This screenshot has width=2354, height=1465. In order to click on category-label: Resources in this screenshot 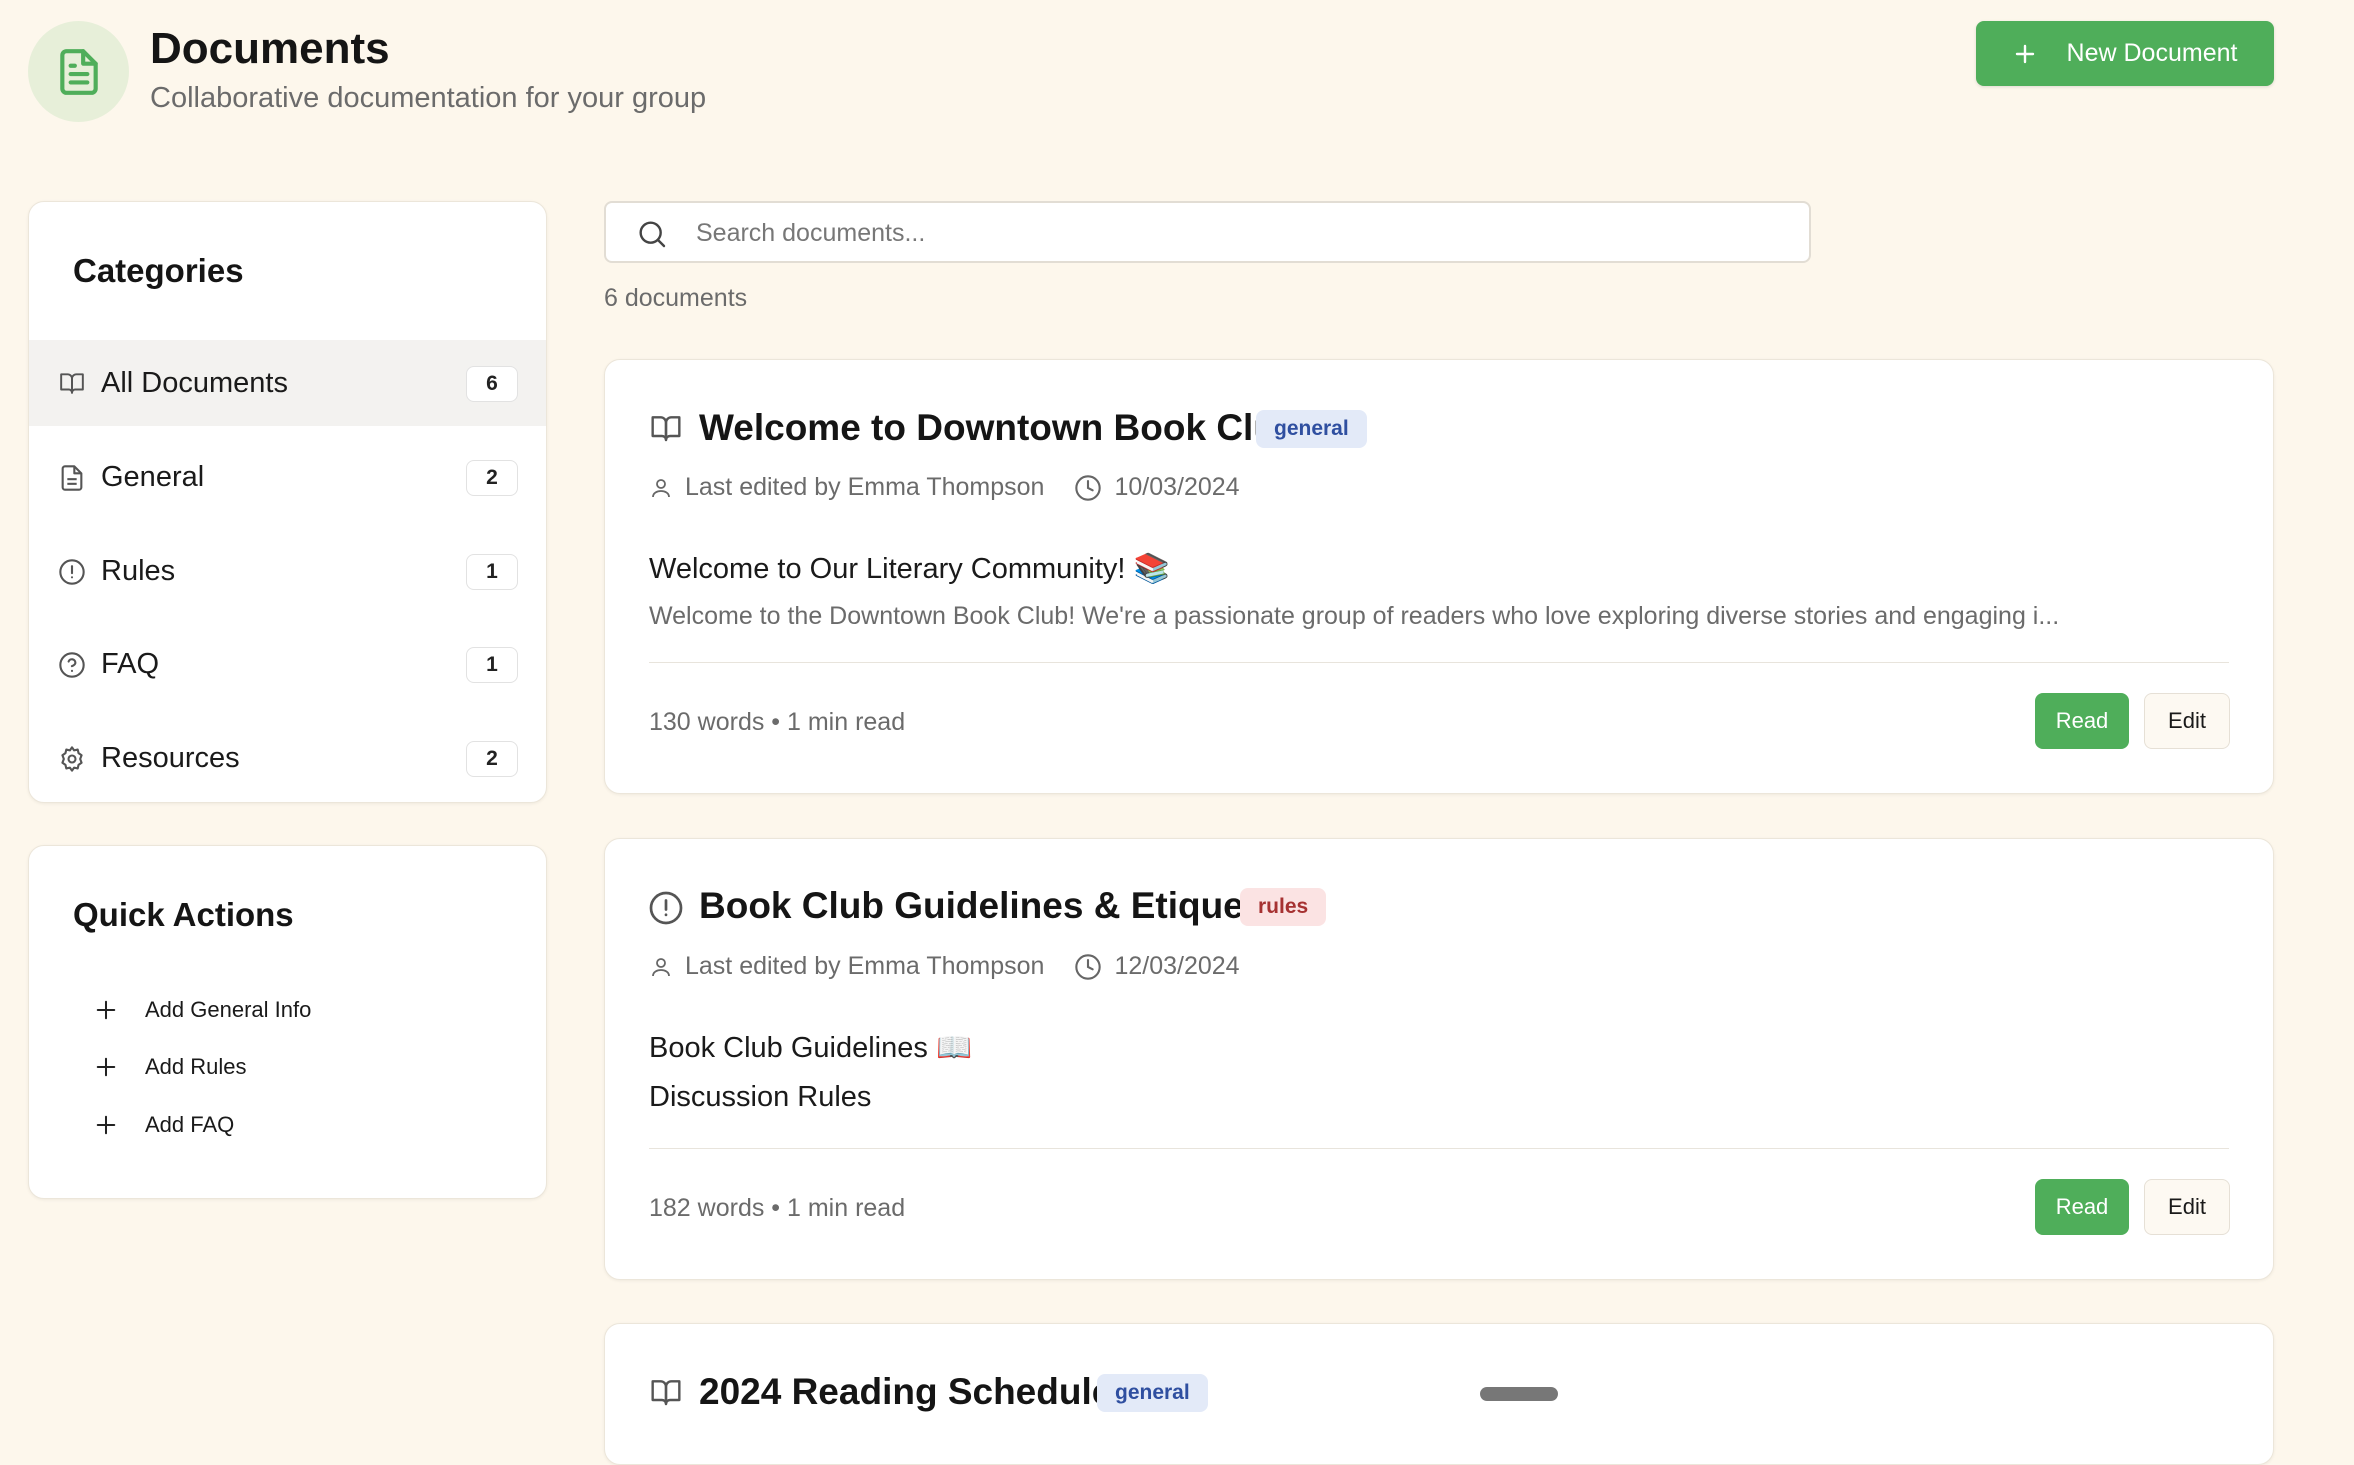, I will do `click(170, 757)`.